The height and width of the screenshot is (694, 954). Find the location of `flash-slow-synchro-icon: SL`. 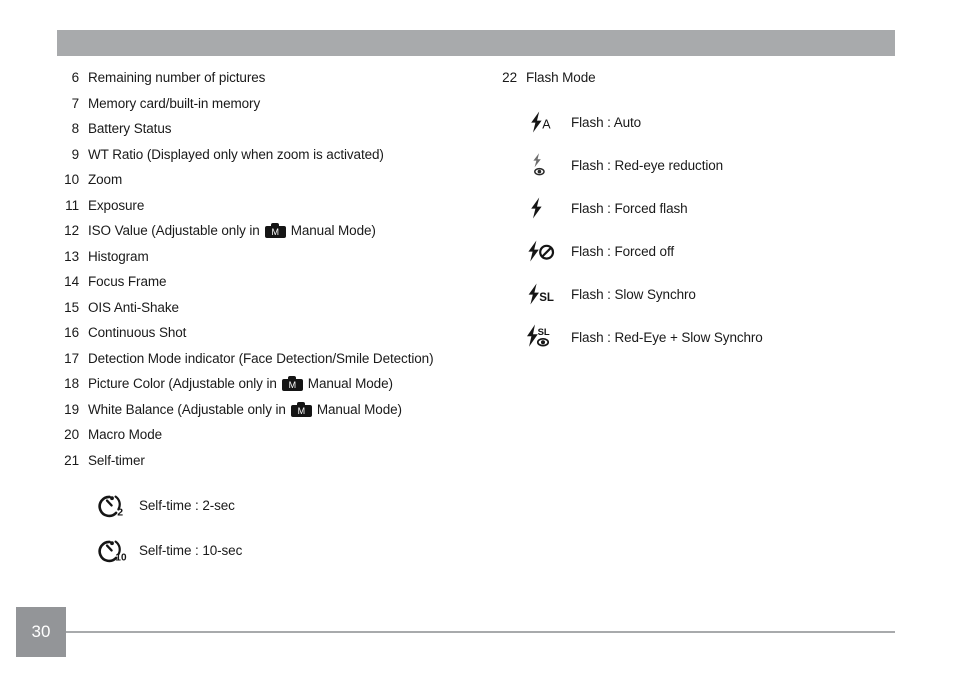

flash-slow-synchro-icon: SL is located at coordinates (543, 294).